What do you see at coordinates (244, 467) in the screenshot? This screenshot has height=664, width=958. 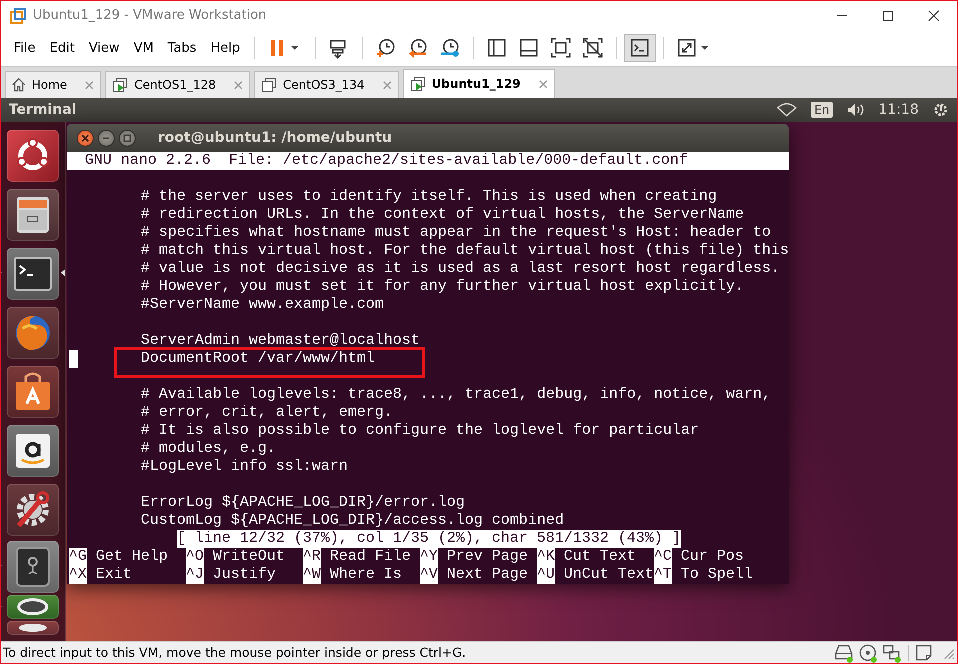 I see `code-line: #LogLevel info ssl:warn` at bounding box center [244, 467].